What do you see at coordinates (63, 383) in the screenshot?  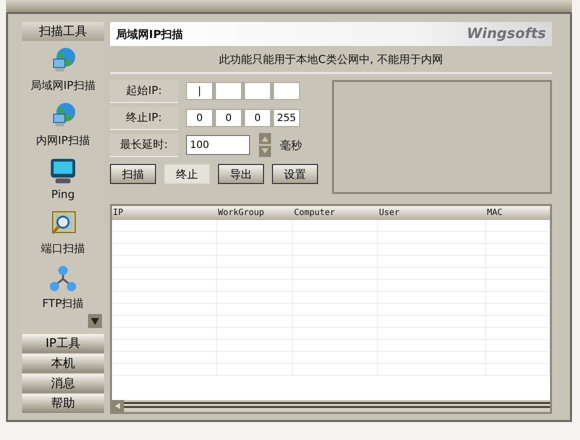 I see `sidebar-group: 消息` at bounding box center [63, 383].